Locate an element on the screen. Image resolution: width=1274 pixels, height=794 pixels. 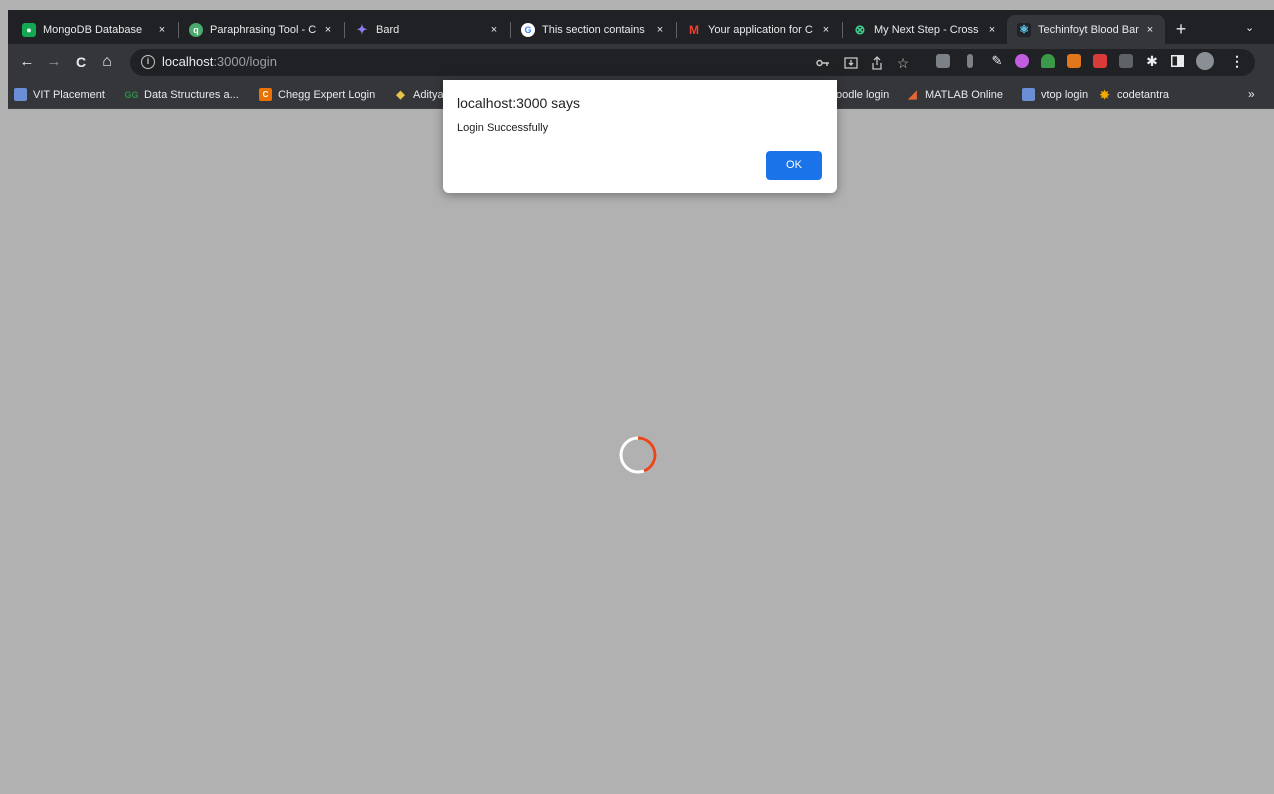
dialog-message: Login Successfully is located at coordinates (503, 128).